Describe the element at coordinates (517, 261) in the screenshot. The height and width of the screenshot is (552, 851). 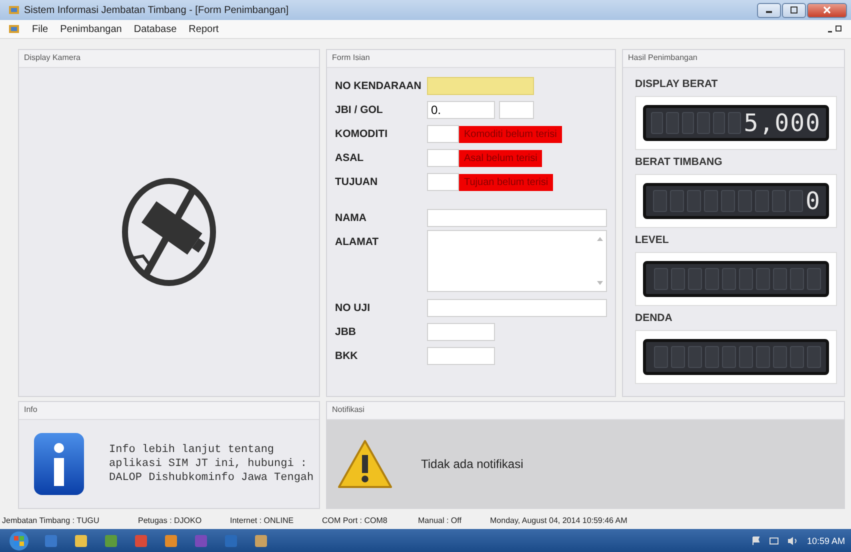
I see `text-area` at that location.